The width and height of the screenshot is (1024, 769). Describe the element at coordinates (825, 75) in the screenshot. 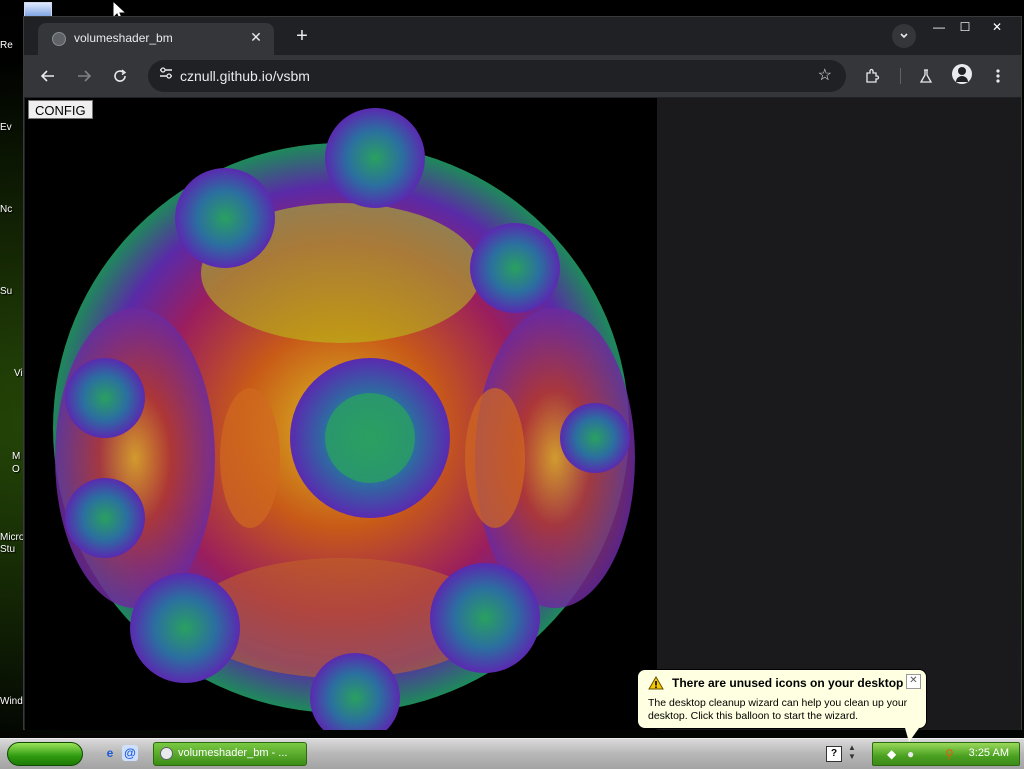

I see `star-icon: ☆` at that location.